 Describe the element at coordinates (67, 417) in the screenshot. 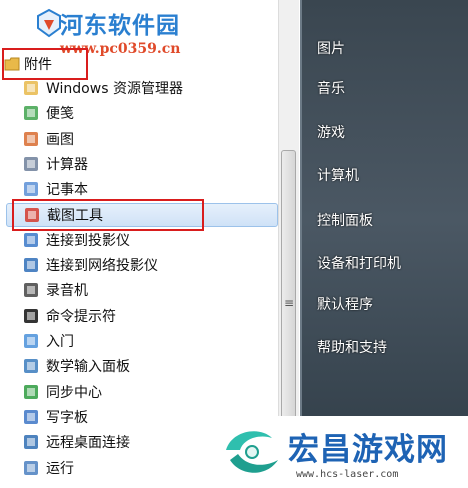

I see `program-item-label: 写字板` at that location.